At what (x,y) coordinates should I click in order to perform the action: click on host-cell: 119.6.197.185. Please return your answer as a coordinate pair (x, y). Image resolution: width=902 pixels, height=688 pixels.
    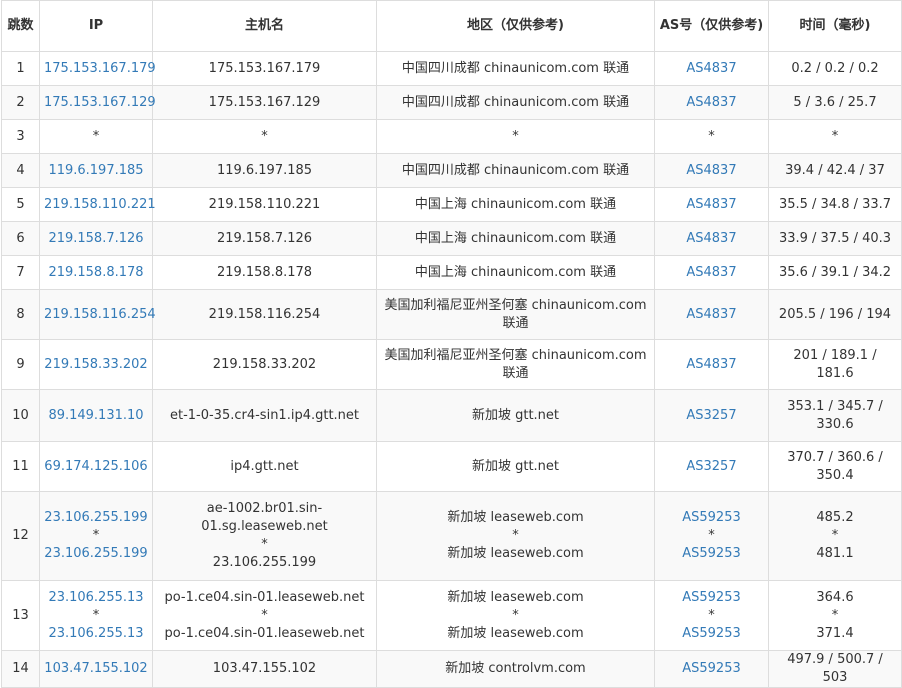
    Looking at the image, I should click on (264, 170).